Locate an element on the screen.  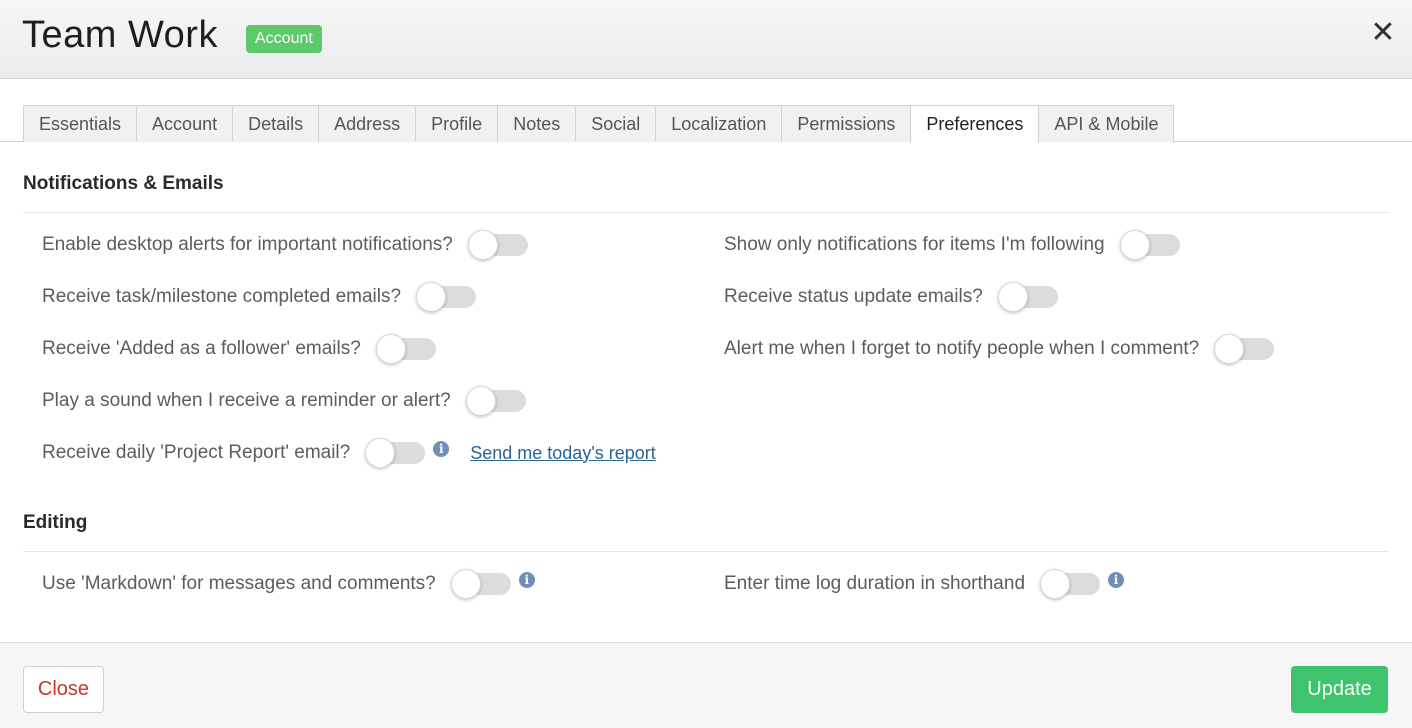
update-button: Update is located at coordinates (1339, 689).